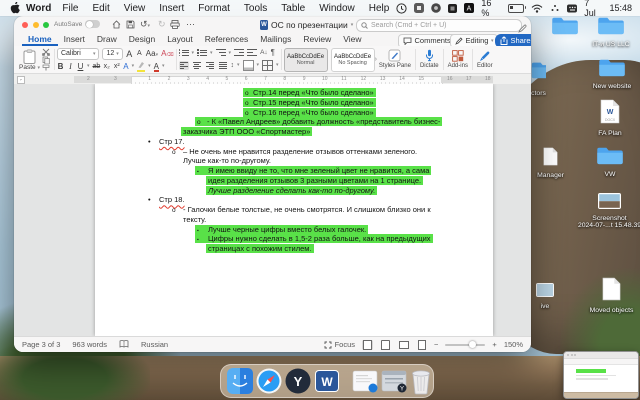 This screenshot has height=400, width=640. I want to click on style-normal: AaBbCcDdEe Normal, so click(305, 59).